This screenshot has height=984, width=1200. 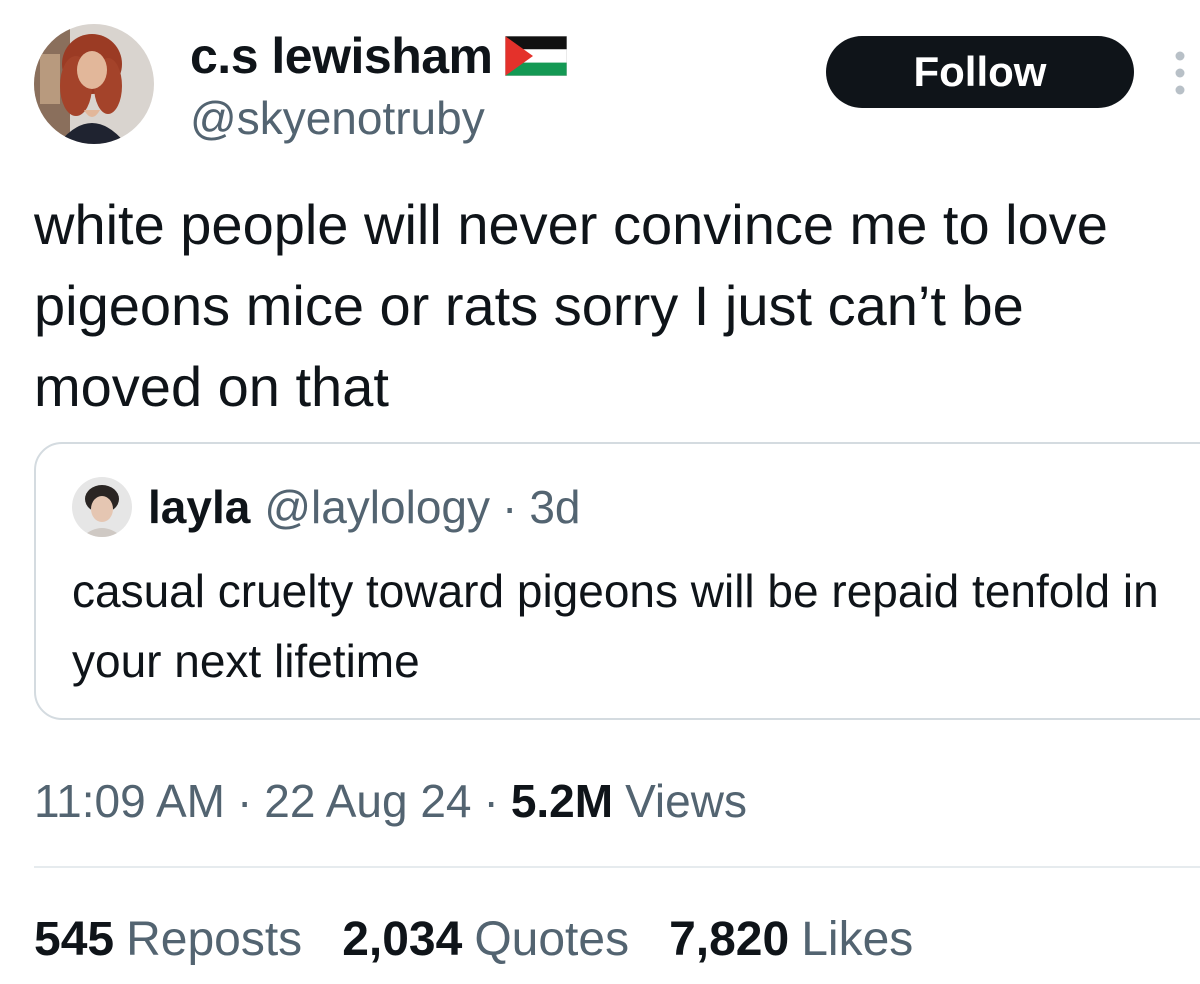 What do you see at coordinates (402, 939) in the screenshot?
I see `quotes-count: 2,034` at bounding box center [402, 939].